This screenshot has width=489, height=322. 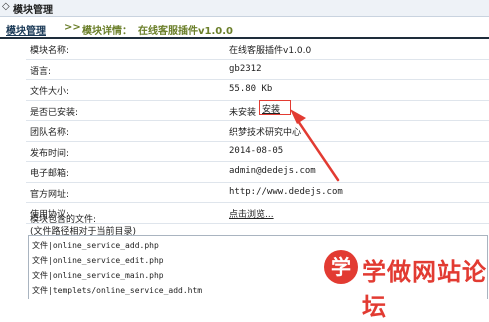 What do you see at coordinates (50, 194) in the screenshot?
I see `detail-label: 官方网址:` at bounding box center [50, 194].